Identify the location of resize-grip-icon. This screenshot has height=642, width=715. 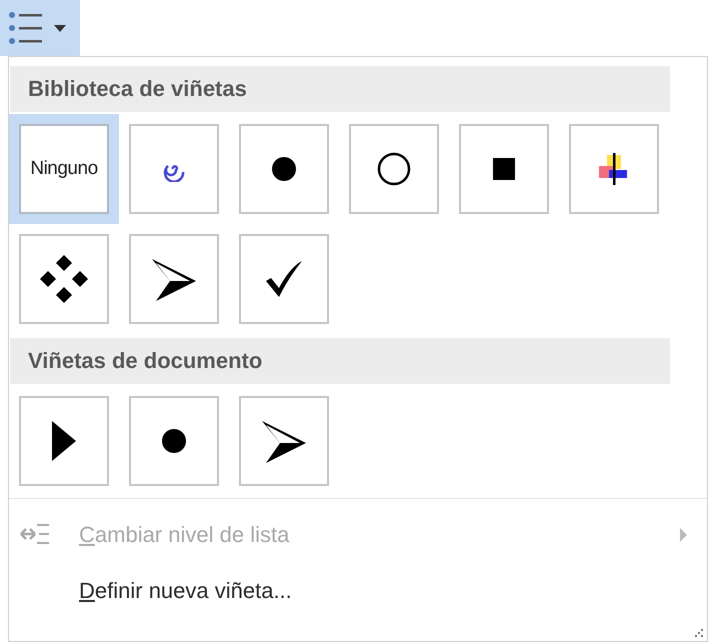
(698, 632).